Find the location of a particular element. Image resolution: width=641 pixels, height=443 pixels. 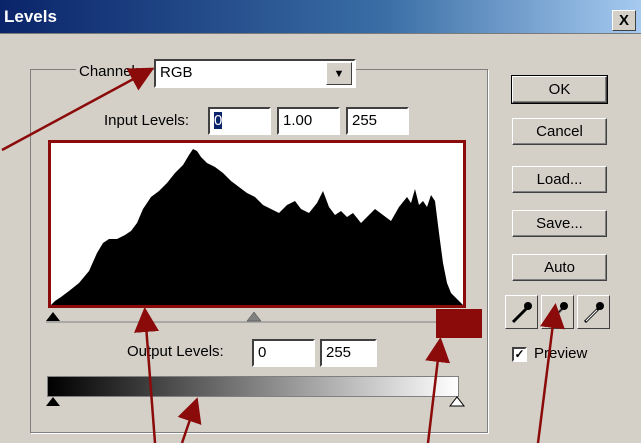

cancel-button: Cancel is located at coordinates (559, 131).